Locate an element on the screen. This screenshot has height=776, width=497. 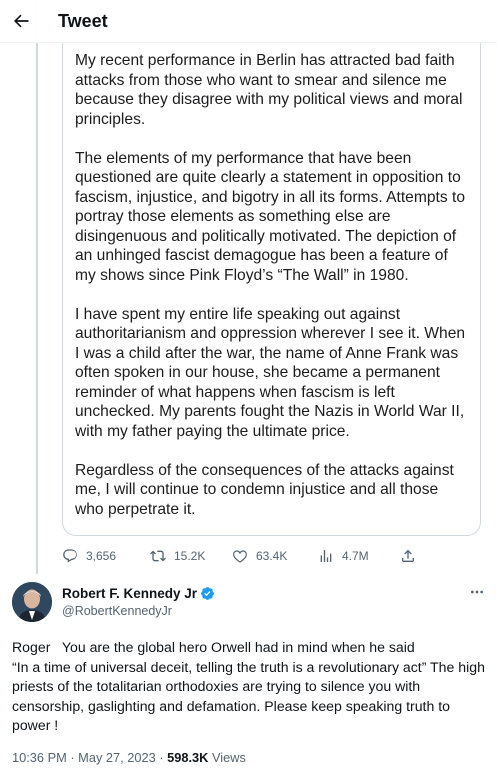
tweet-timestamp-row: 10:36 PM · May 27, 2023 · 598.3K Views is located at coordinates (129, 757).